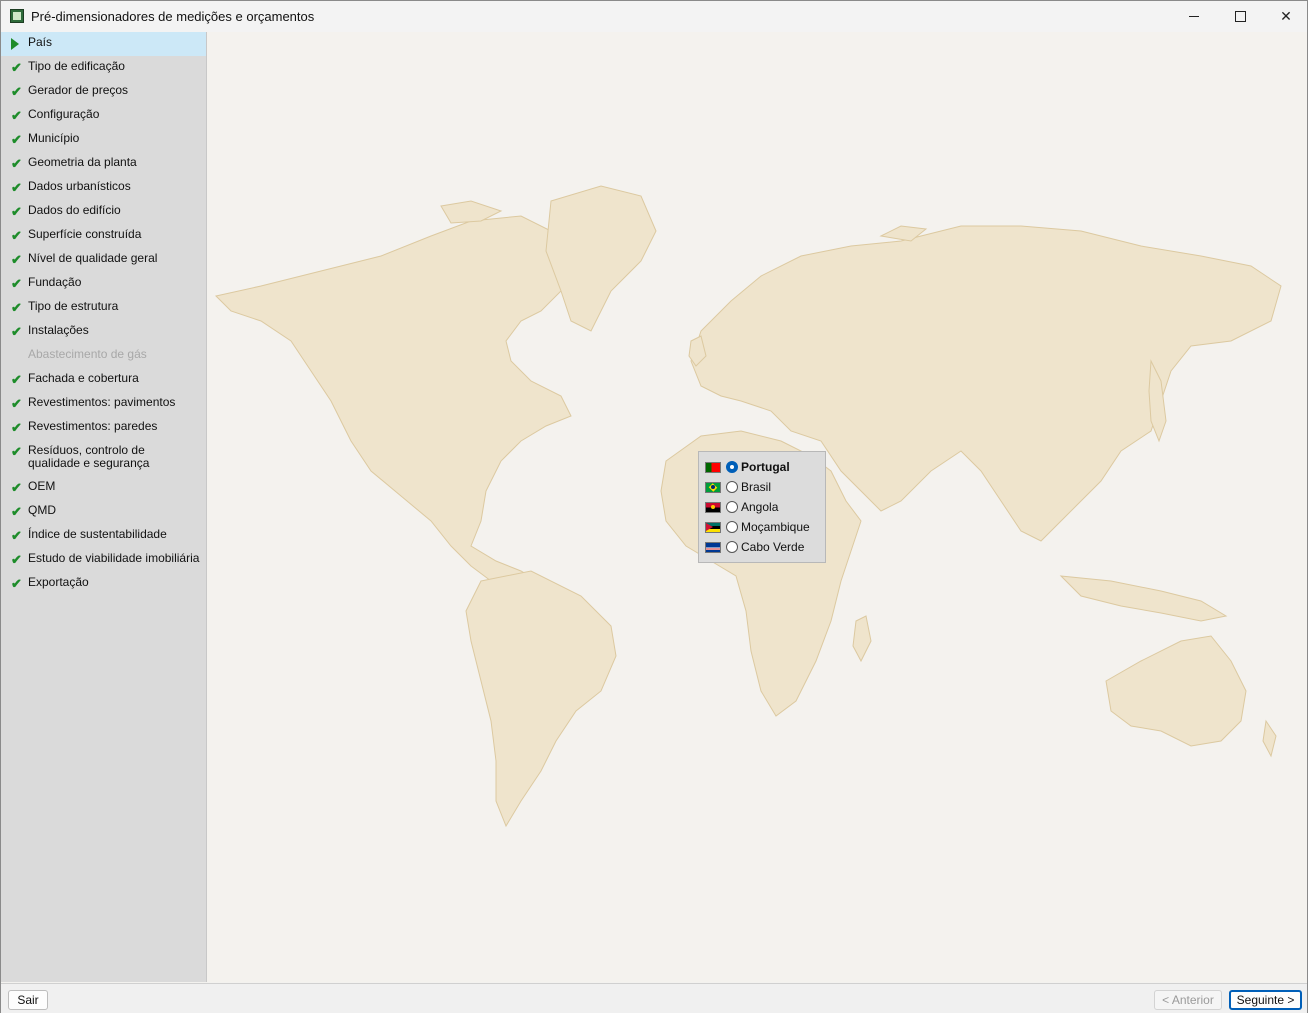 This screenshot has width=1308, height=1013. Describe the element at coordinates (79, 186) in the screenshot. I see `sidebar-item-label: Dados urbanísticos` at that location.